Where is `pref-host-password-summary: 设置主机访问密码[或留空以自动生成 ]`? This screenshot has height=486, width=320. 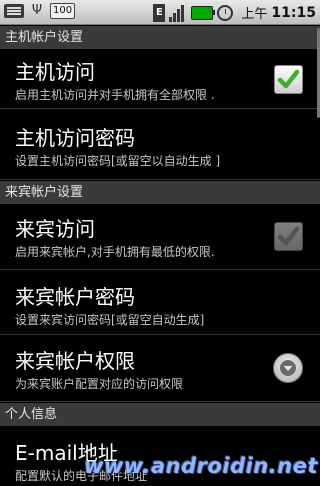
pref-host-password-summary: 设置主机访问密码[或留空以自动生成 ] is located at coordinates (118, 161).